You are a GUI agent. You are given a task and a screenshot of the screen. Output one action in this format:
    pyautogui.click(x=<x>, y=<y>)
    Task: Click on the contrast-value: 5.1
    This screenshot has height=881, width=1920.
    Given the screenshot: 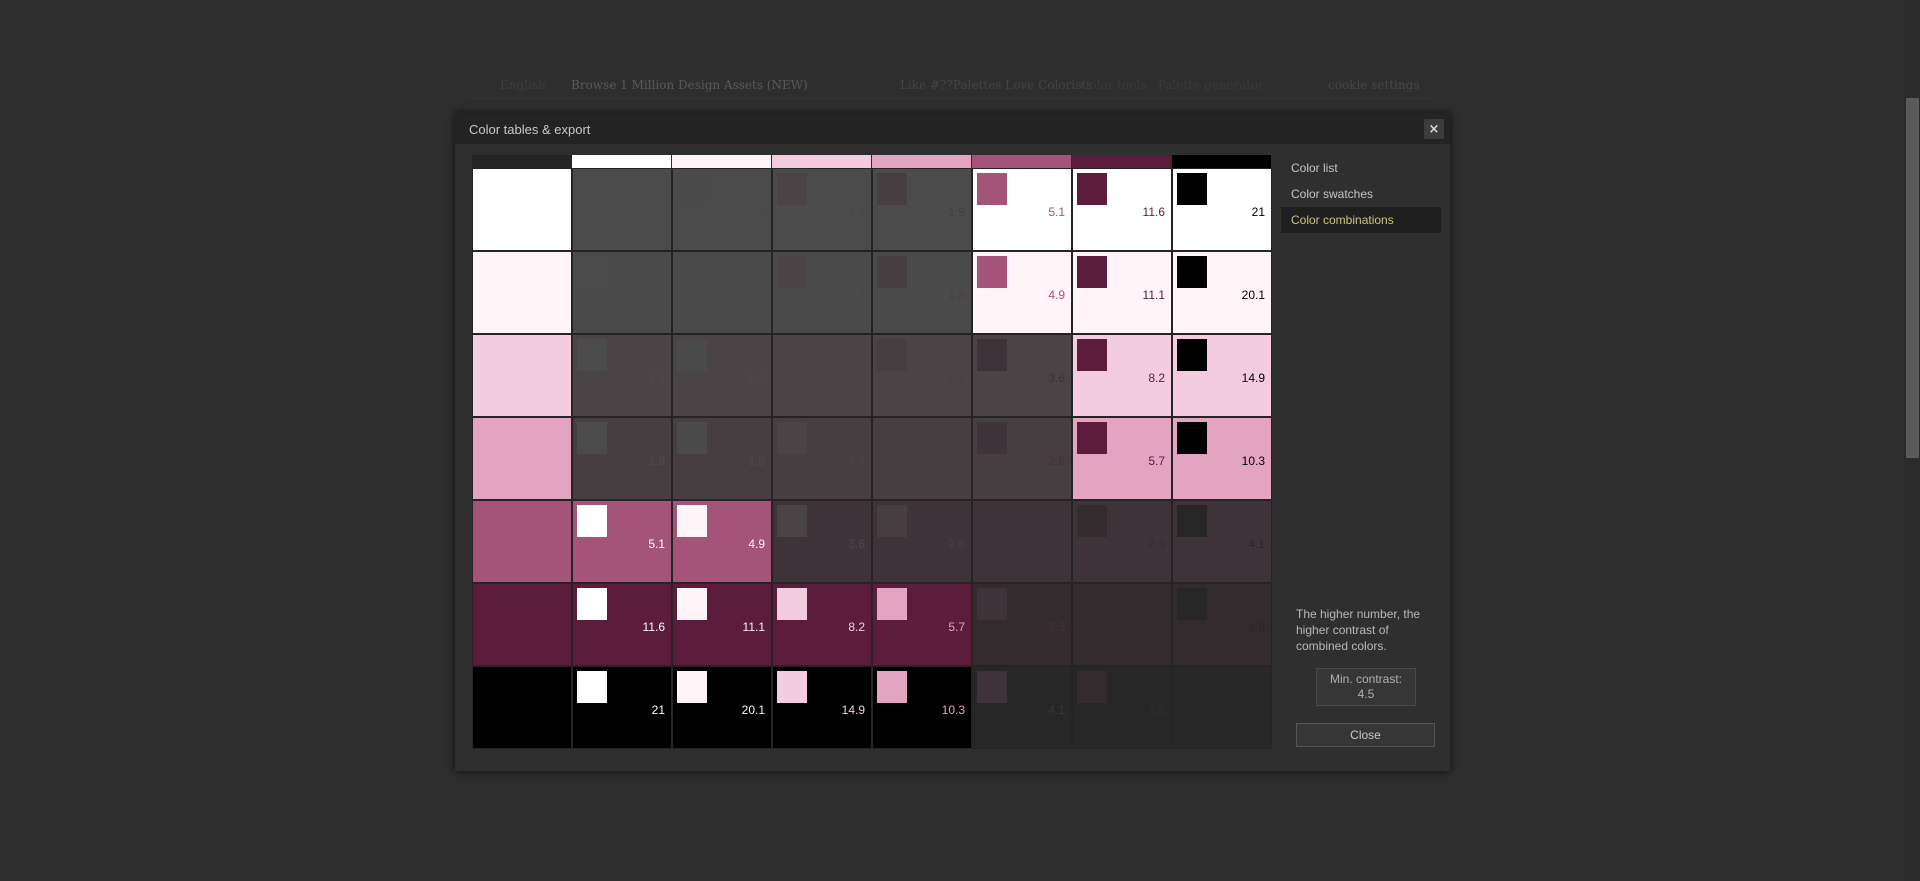 What is the action you would take?
    pyautogui.click(x=656, y=544)
    